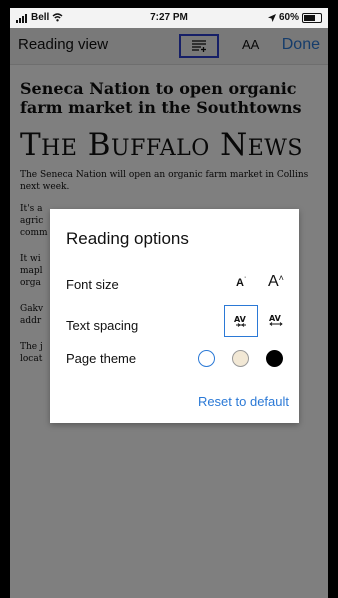  I want to click on theme-black-button, so click(274, 358).